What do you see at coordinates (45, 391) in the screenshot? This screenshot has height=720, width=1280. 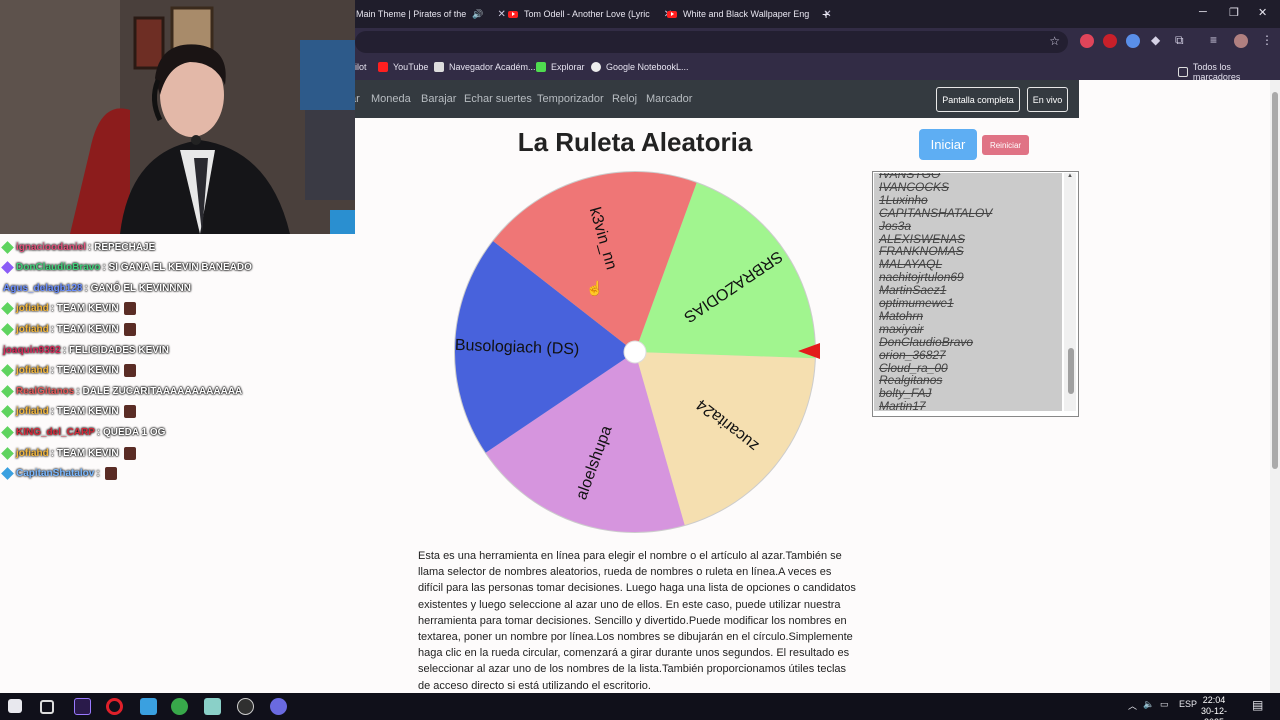 I see `chat-username: RealGitanos` at bounding box center [45, 391].